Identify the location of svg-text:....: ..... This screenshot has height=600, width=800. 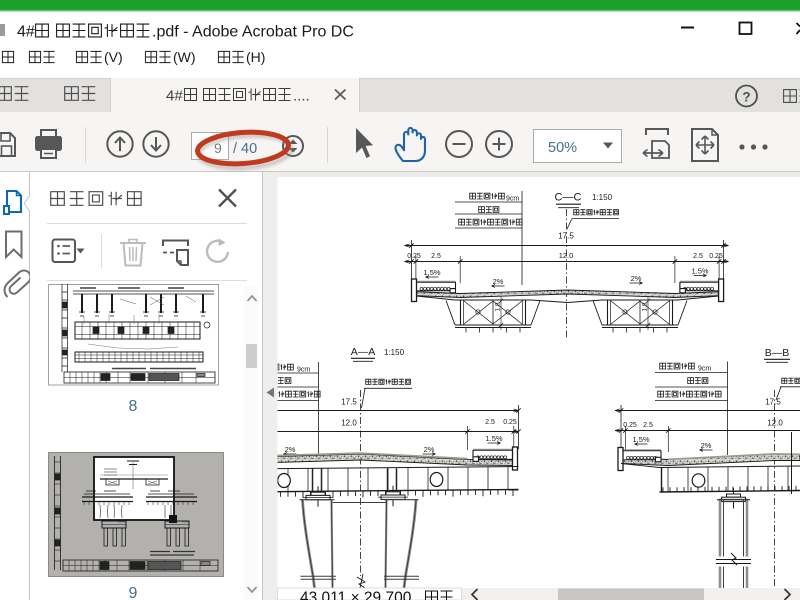
(301, 96).